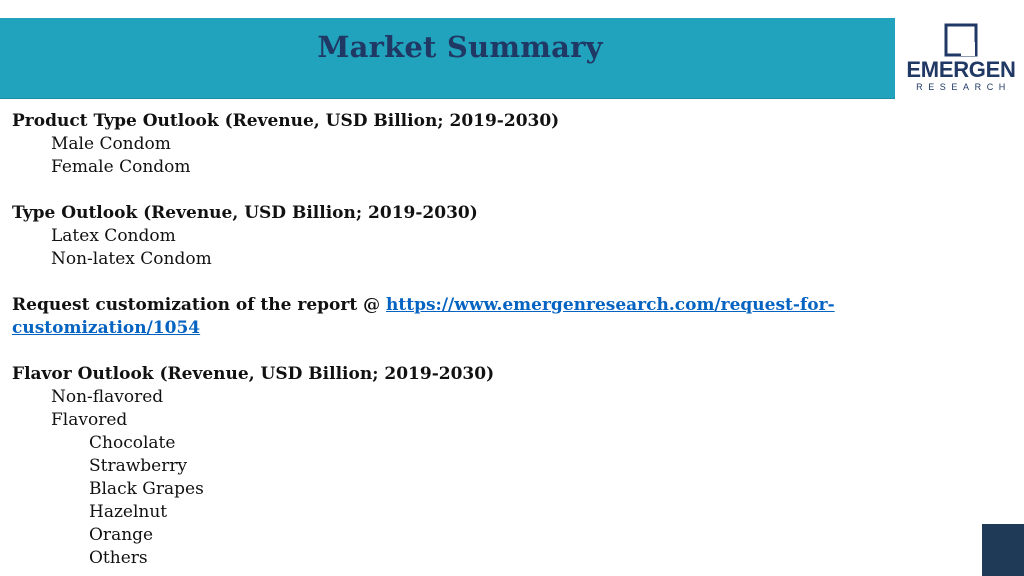 The height and width of the screenshot is (576, 1024). What do you see at coordinates (460, 47) in the screenshot?
I see `page-title: Market Summary` at bounding box center [460, 47].